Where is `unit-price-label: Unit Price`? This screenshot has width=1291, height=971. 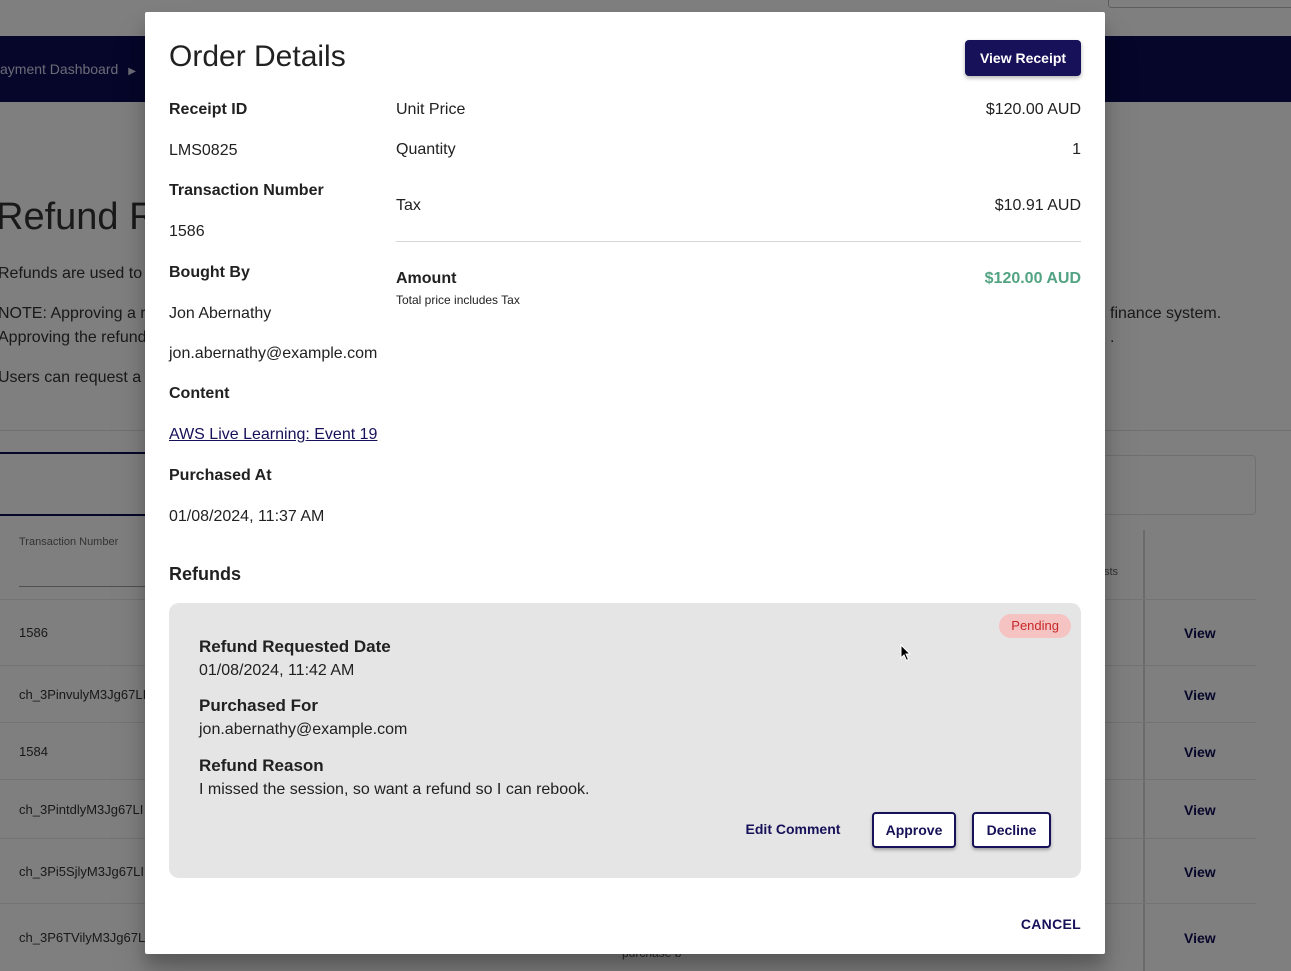 unit-price-label: Unit Price is located at coordinates (431, 109).